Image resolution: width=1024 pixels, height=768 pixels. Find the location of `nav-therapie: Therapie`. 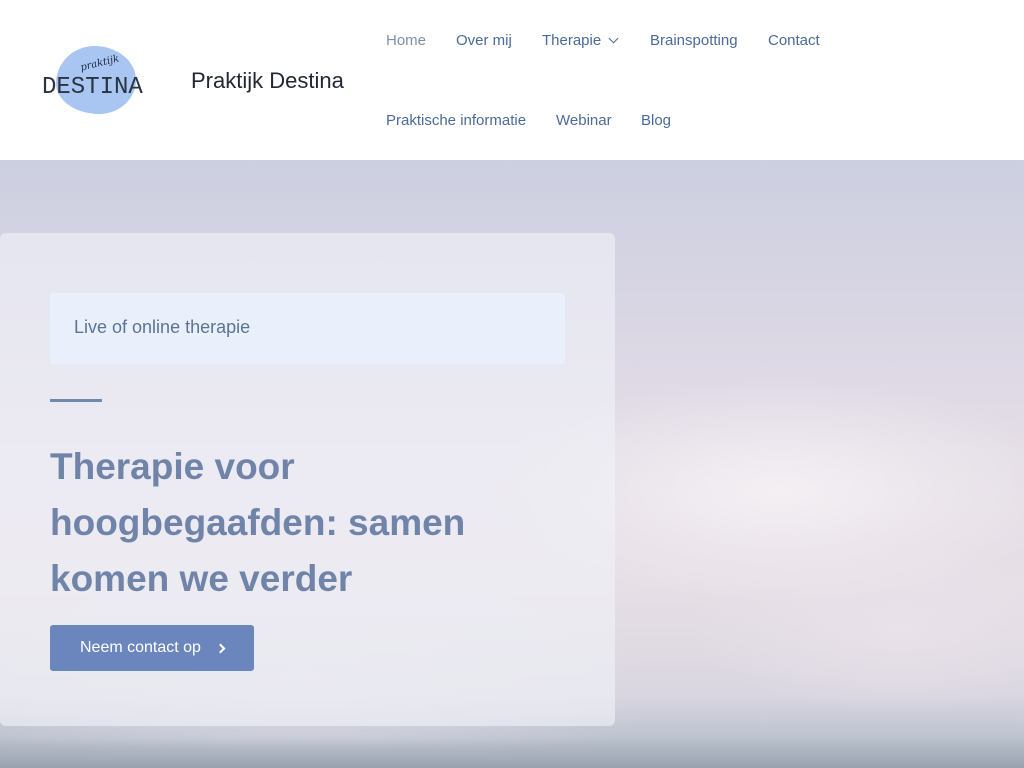

nav-therapie: Therapie is located at coordinates (580, 40).